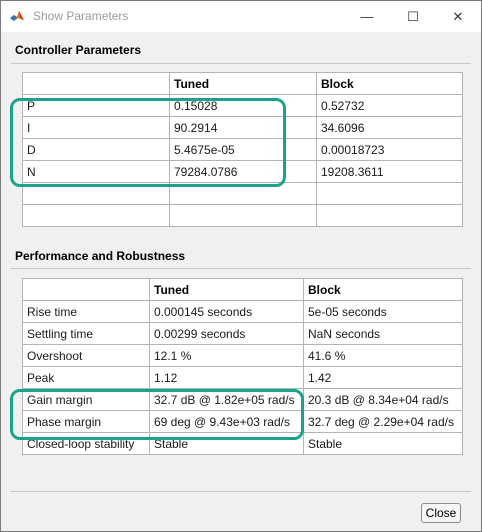 Image resolution: width=482 pixels, height=532 pixels. What do you see at coordinates (78, 50) in the screenshot?
I see `controller-parameters-heading: Controller Parameters` at bounding box center [78, 50].